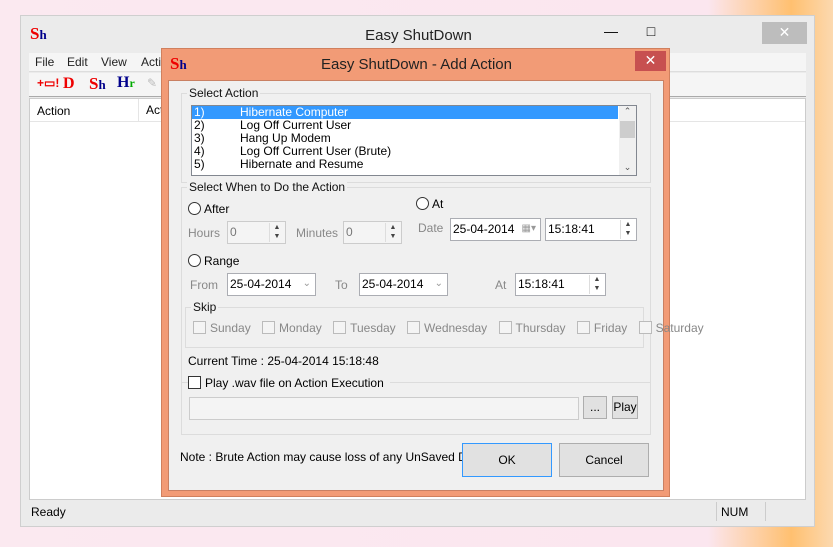 The width and height of the screenshot is (833, 547). I want to click on minimize-button: —, so click(611, 32).